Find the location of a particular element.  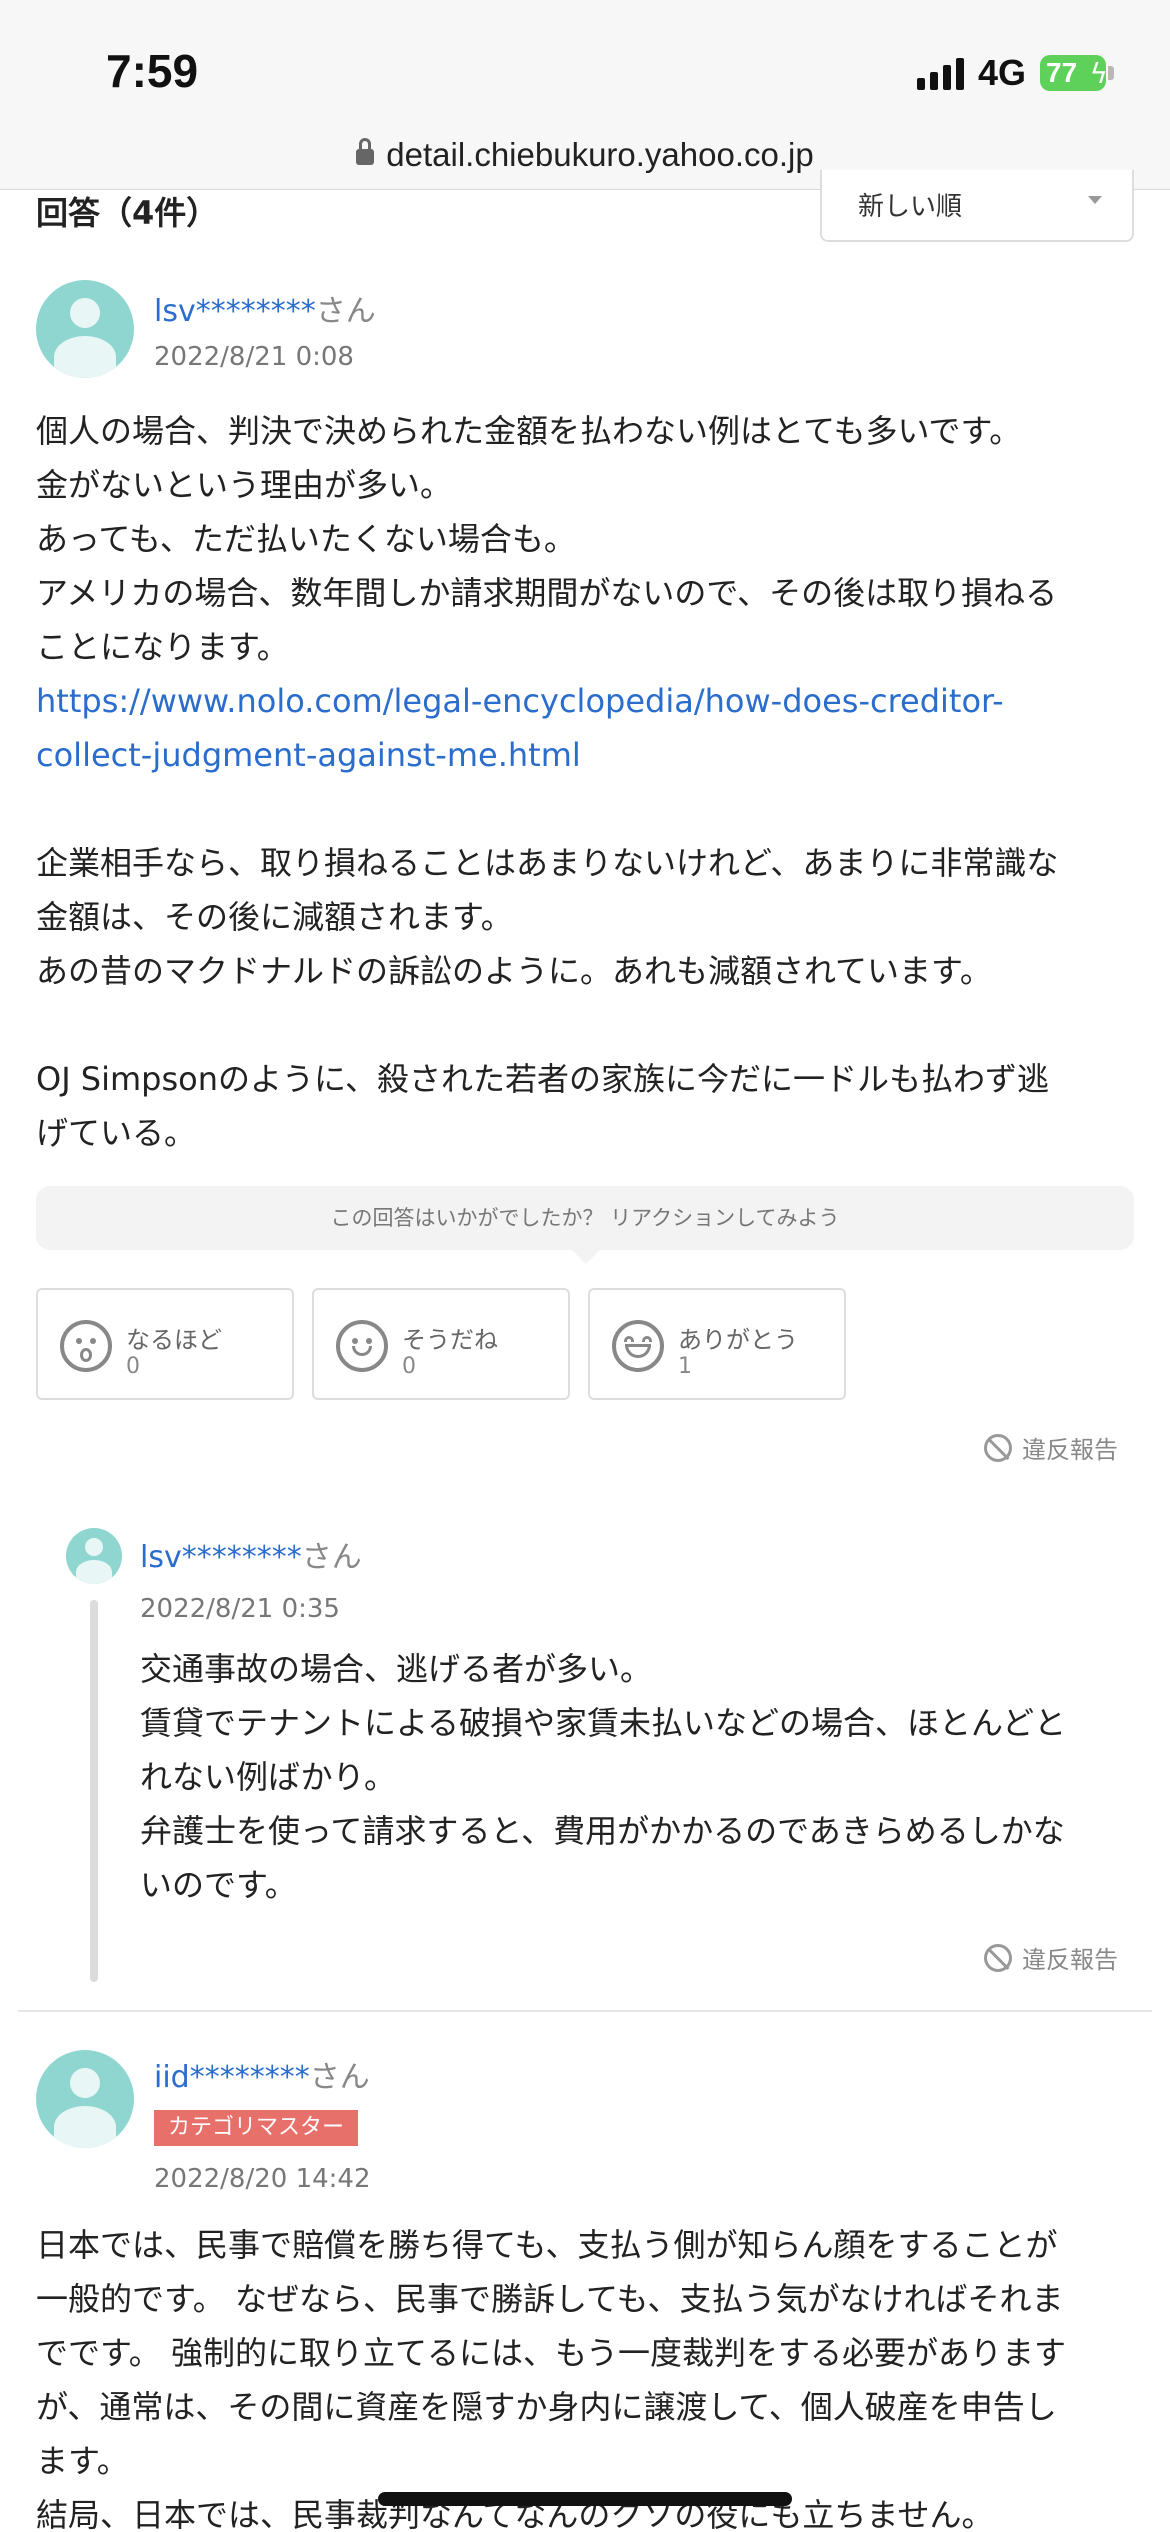

sort-selected-label: 新しい順 is located at coordinates (910, 207).